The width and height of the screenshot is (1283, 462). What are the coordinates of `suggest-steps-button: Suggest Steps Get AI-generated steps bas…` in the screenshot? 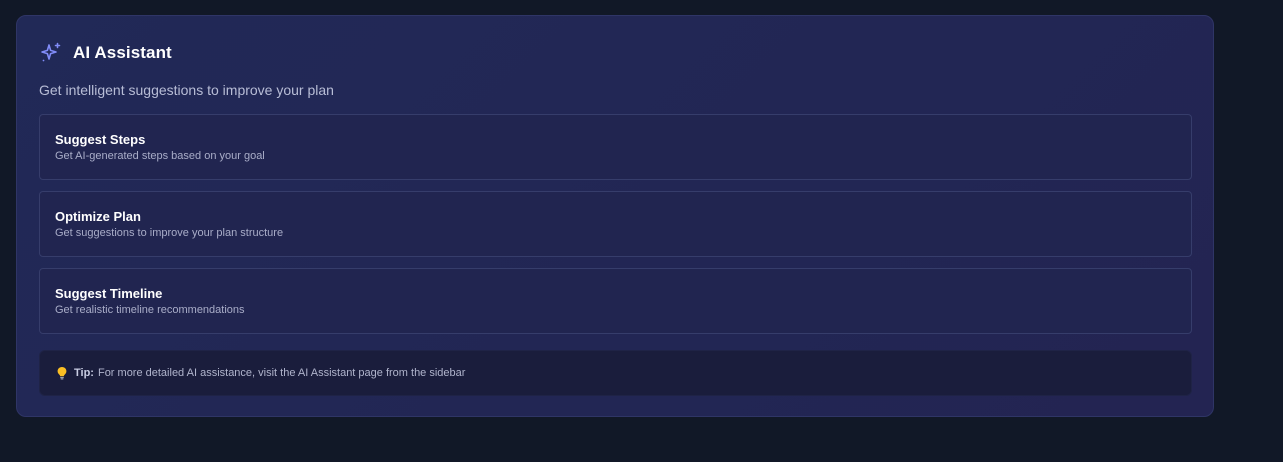 It's located at (615, 147).